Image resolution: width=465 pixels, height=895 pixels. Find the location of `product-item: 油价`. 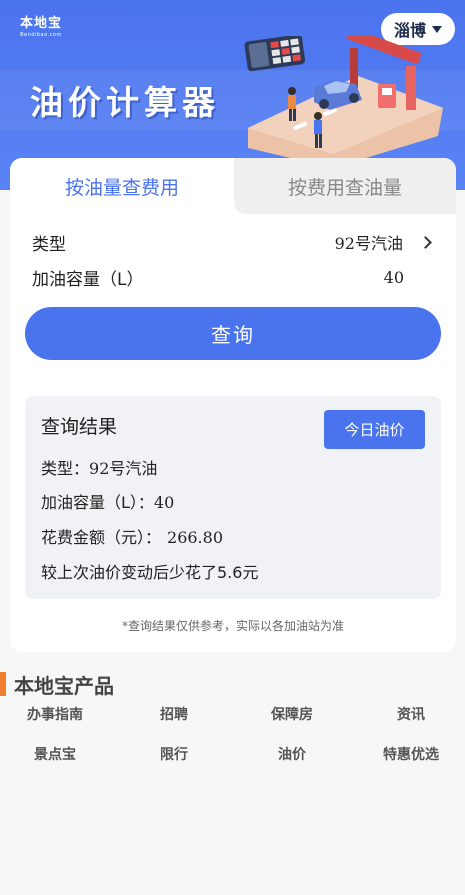

product-item: 油价 is located at coordinates (292, 754).